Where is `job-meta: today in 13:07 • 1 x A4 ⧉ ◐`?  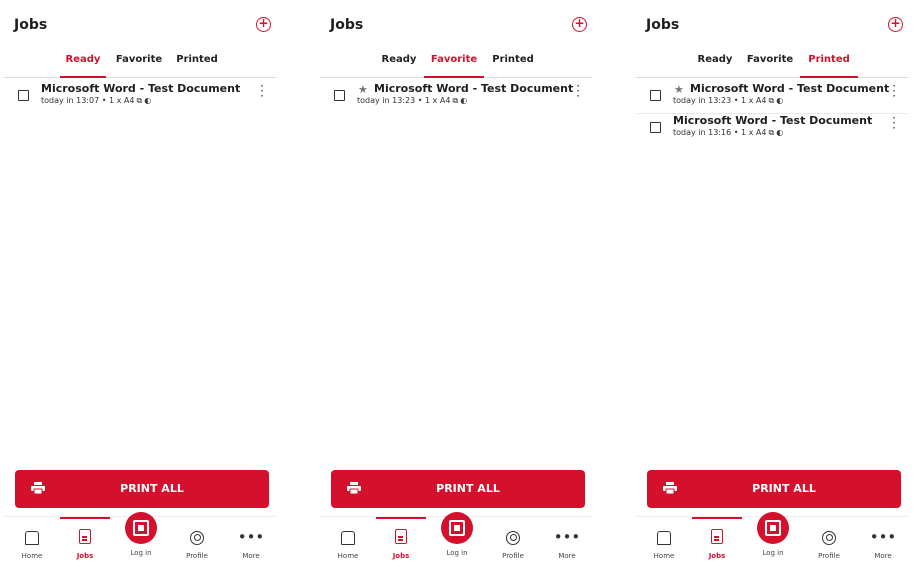
job-meta: today in 13:07 • 1 x A4 ⧉ ◐ is located at coordinates (96, 100).